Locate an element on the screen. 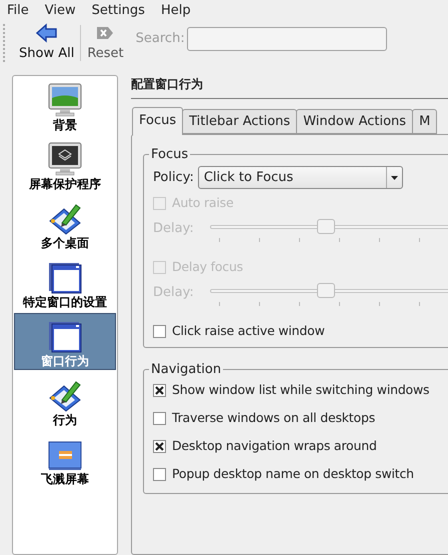 This screenshot has width=448, height=555. sidebar-item: 行为 is located at coordinates (65, 400).